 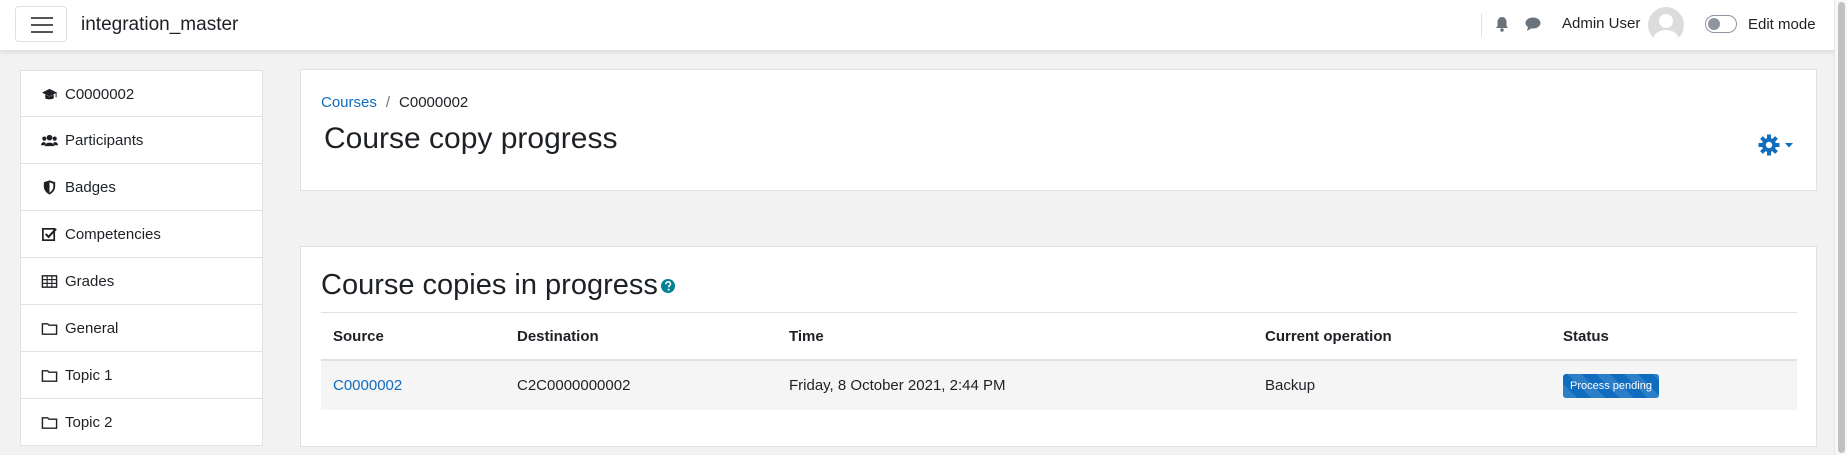 I want to click on breadcrumb-current: C0000002, so click(x=434, y=102).